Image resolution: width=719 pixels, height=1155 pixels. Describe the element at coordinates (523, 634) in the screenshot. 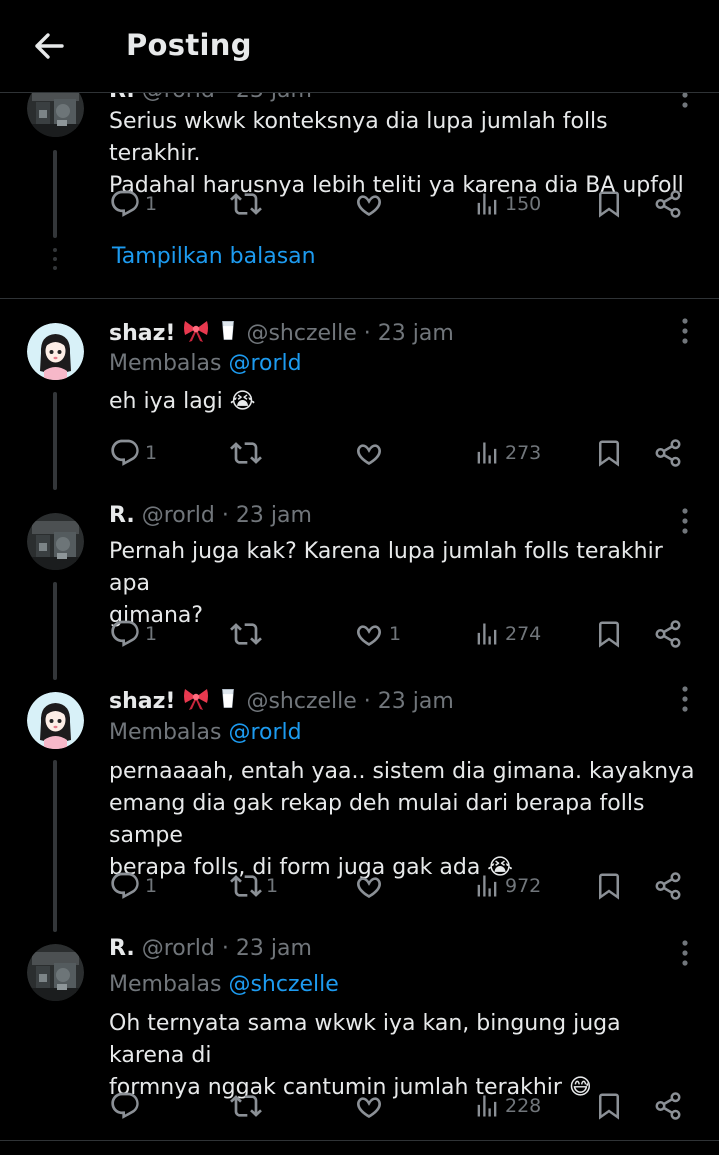

I see `view-count: 274` at that location.